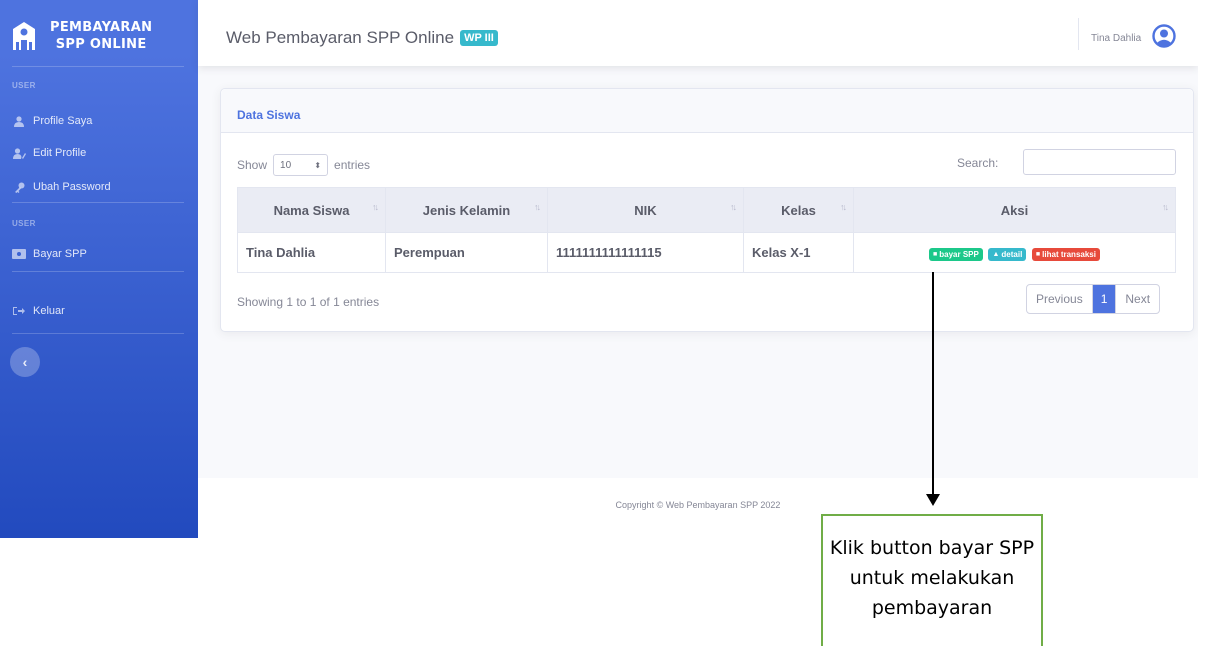 This screenshot has width=1210, height=646. I want to click on sign-out-icon, so click(19, 311).